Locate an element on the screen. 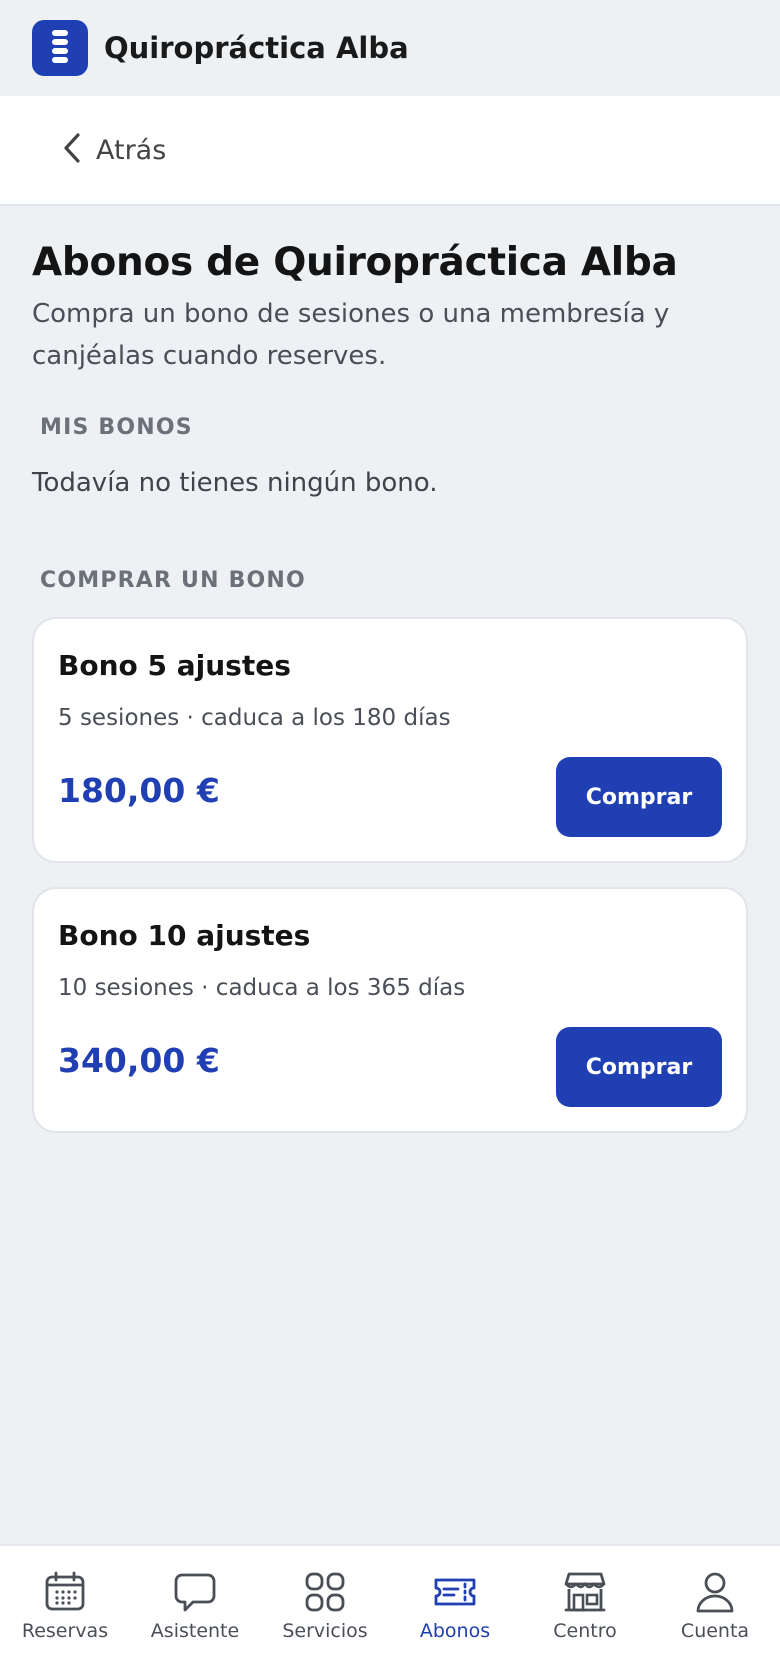 The height and width of the screenshot is (1660, 780). chevron-left-icon is located at coordinates (72, 150).